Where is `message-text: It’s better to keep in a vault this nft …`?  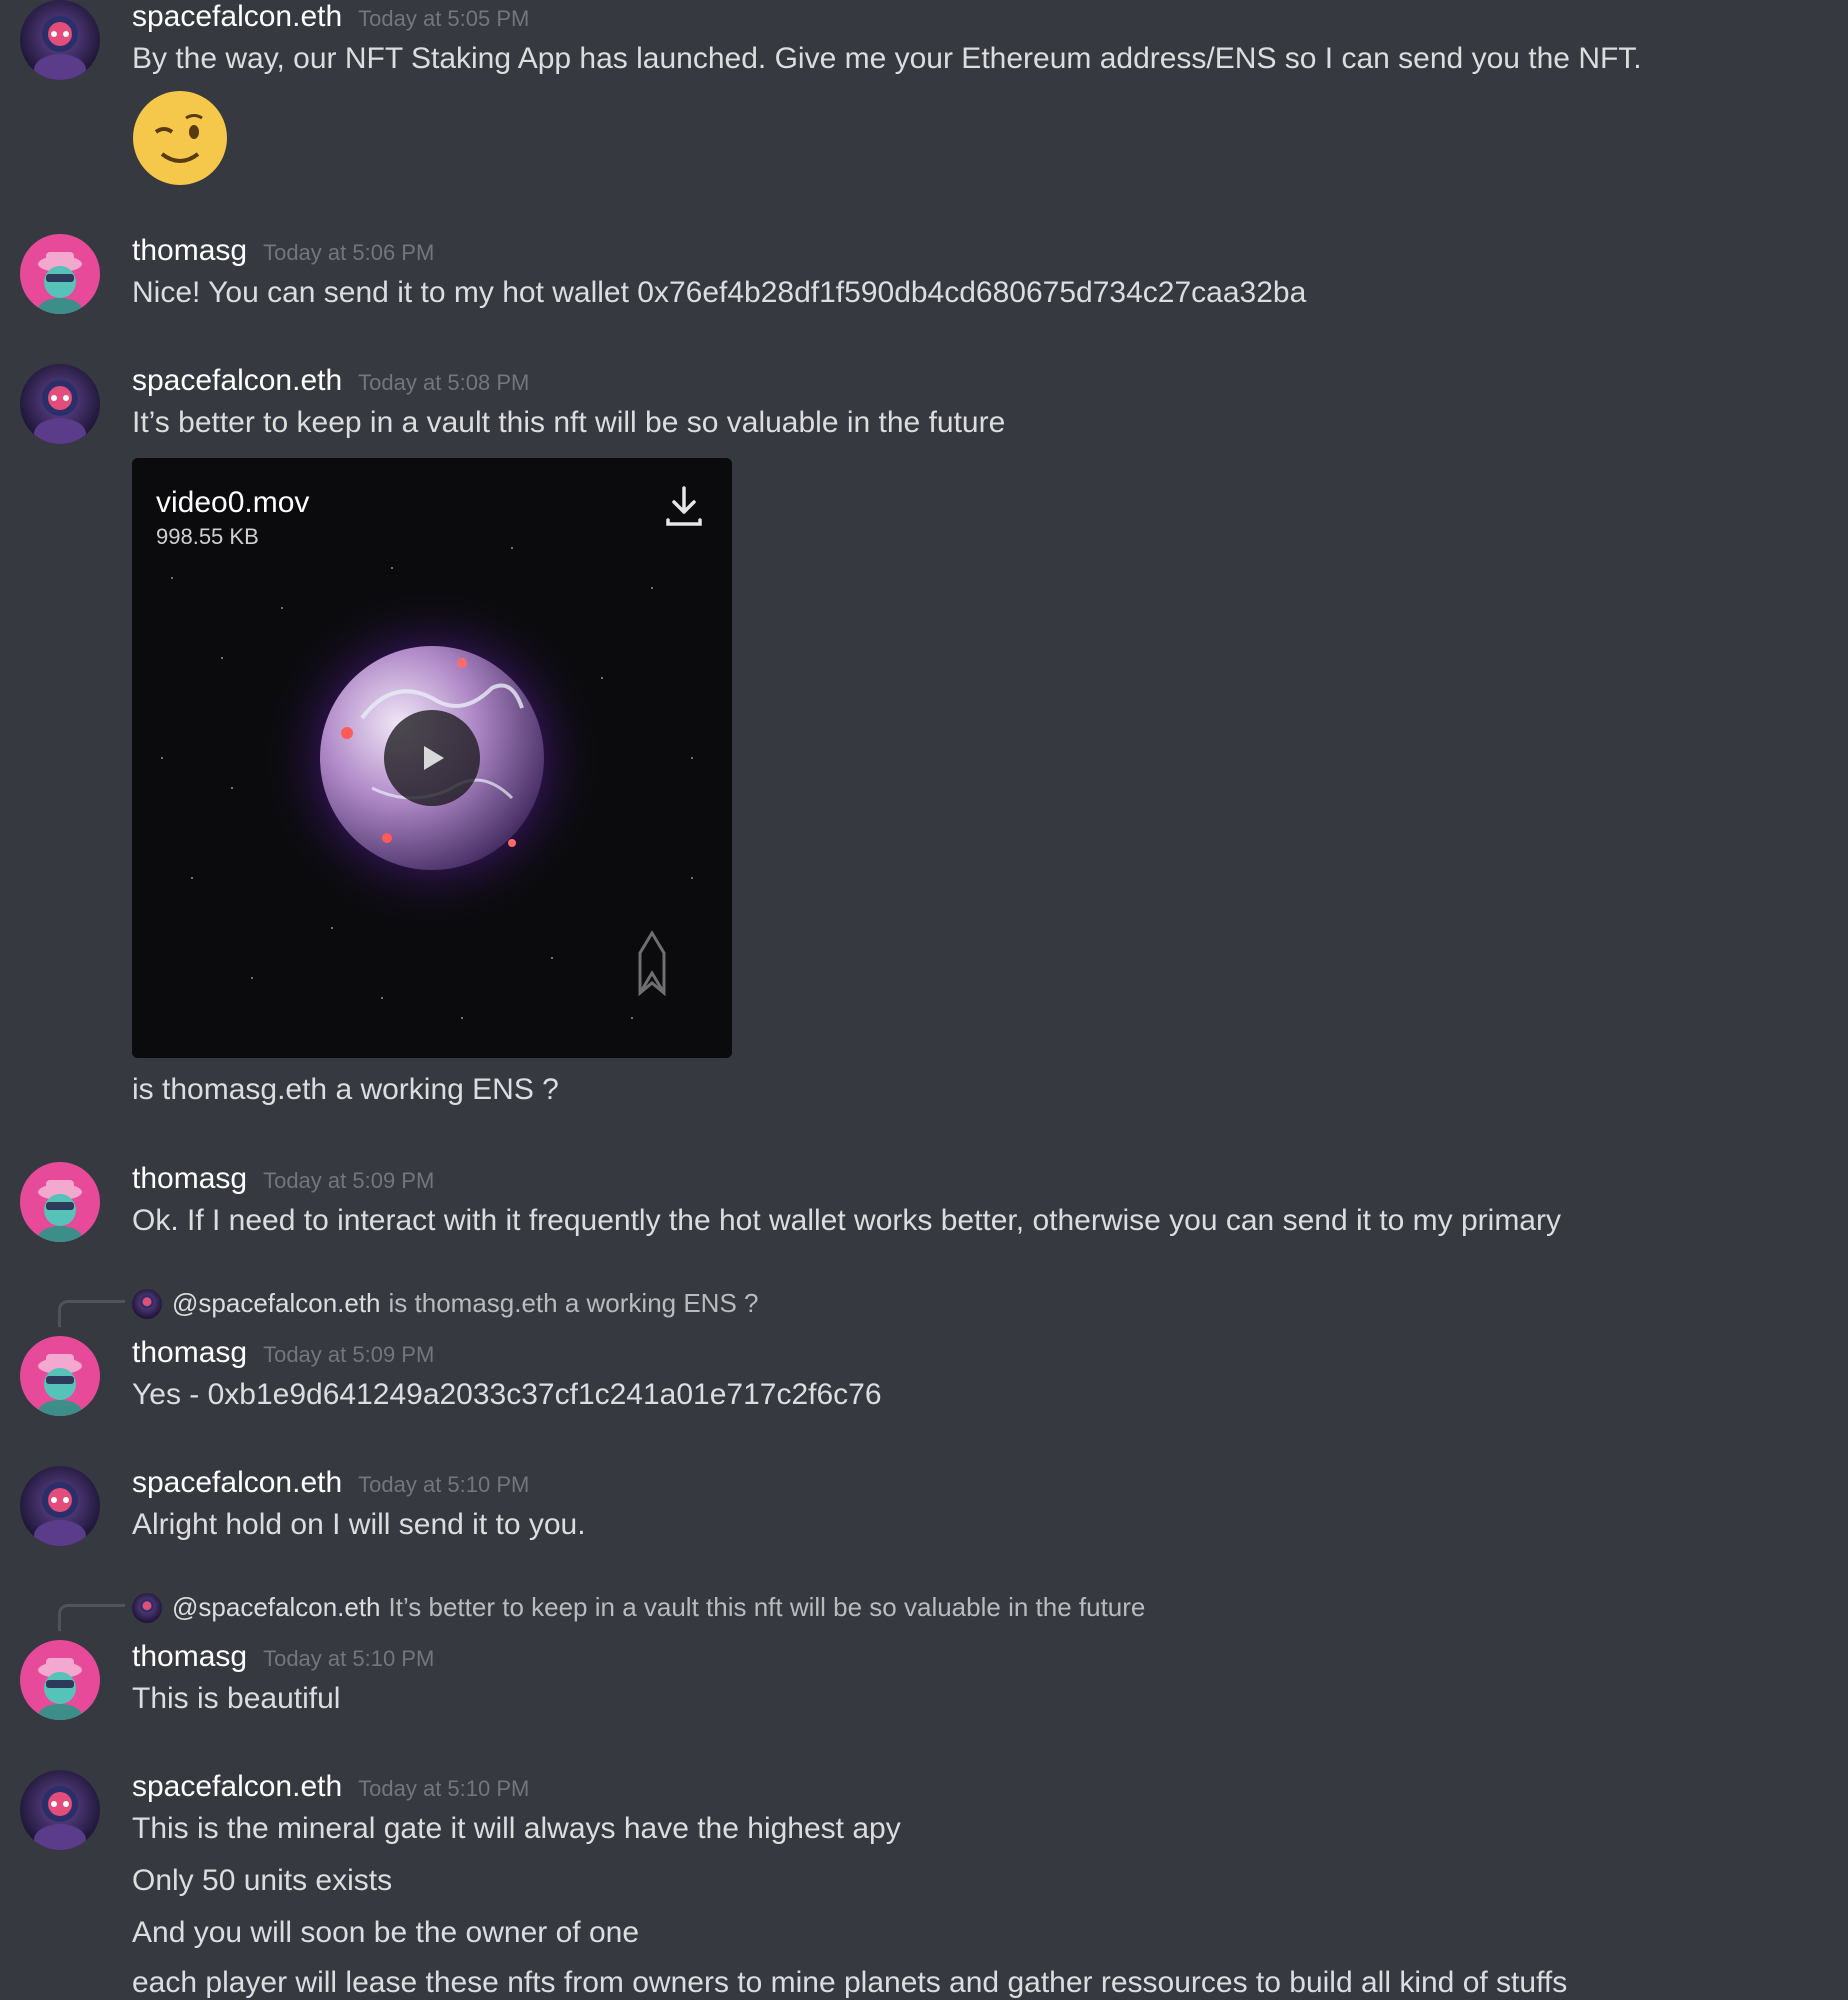
message-text: It’s better to keep in a vault this nft … is located at coordinates (569, 422).